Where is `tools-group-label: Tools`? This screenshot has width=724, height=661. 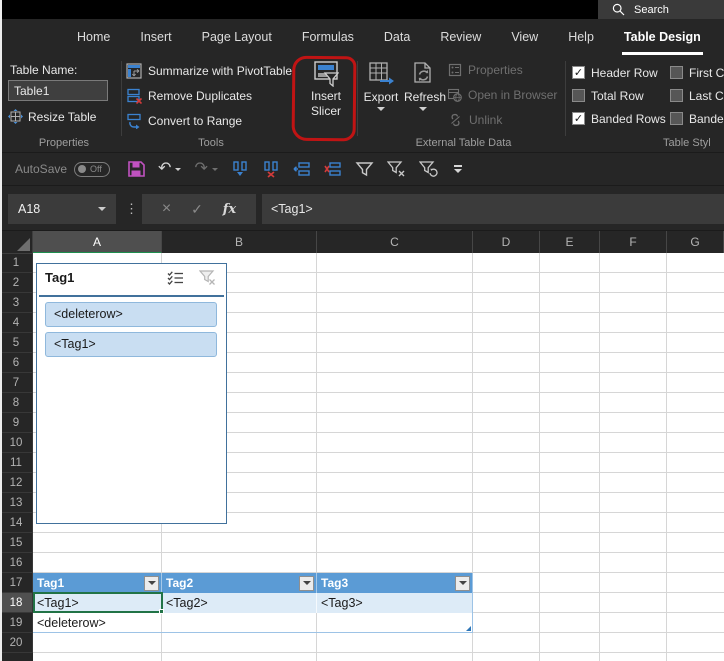 tools-group-label: Tools is located at coordinates (211, 143).